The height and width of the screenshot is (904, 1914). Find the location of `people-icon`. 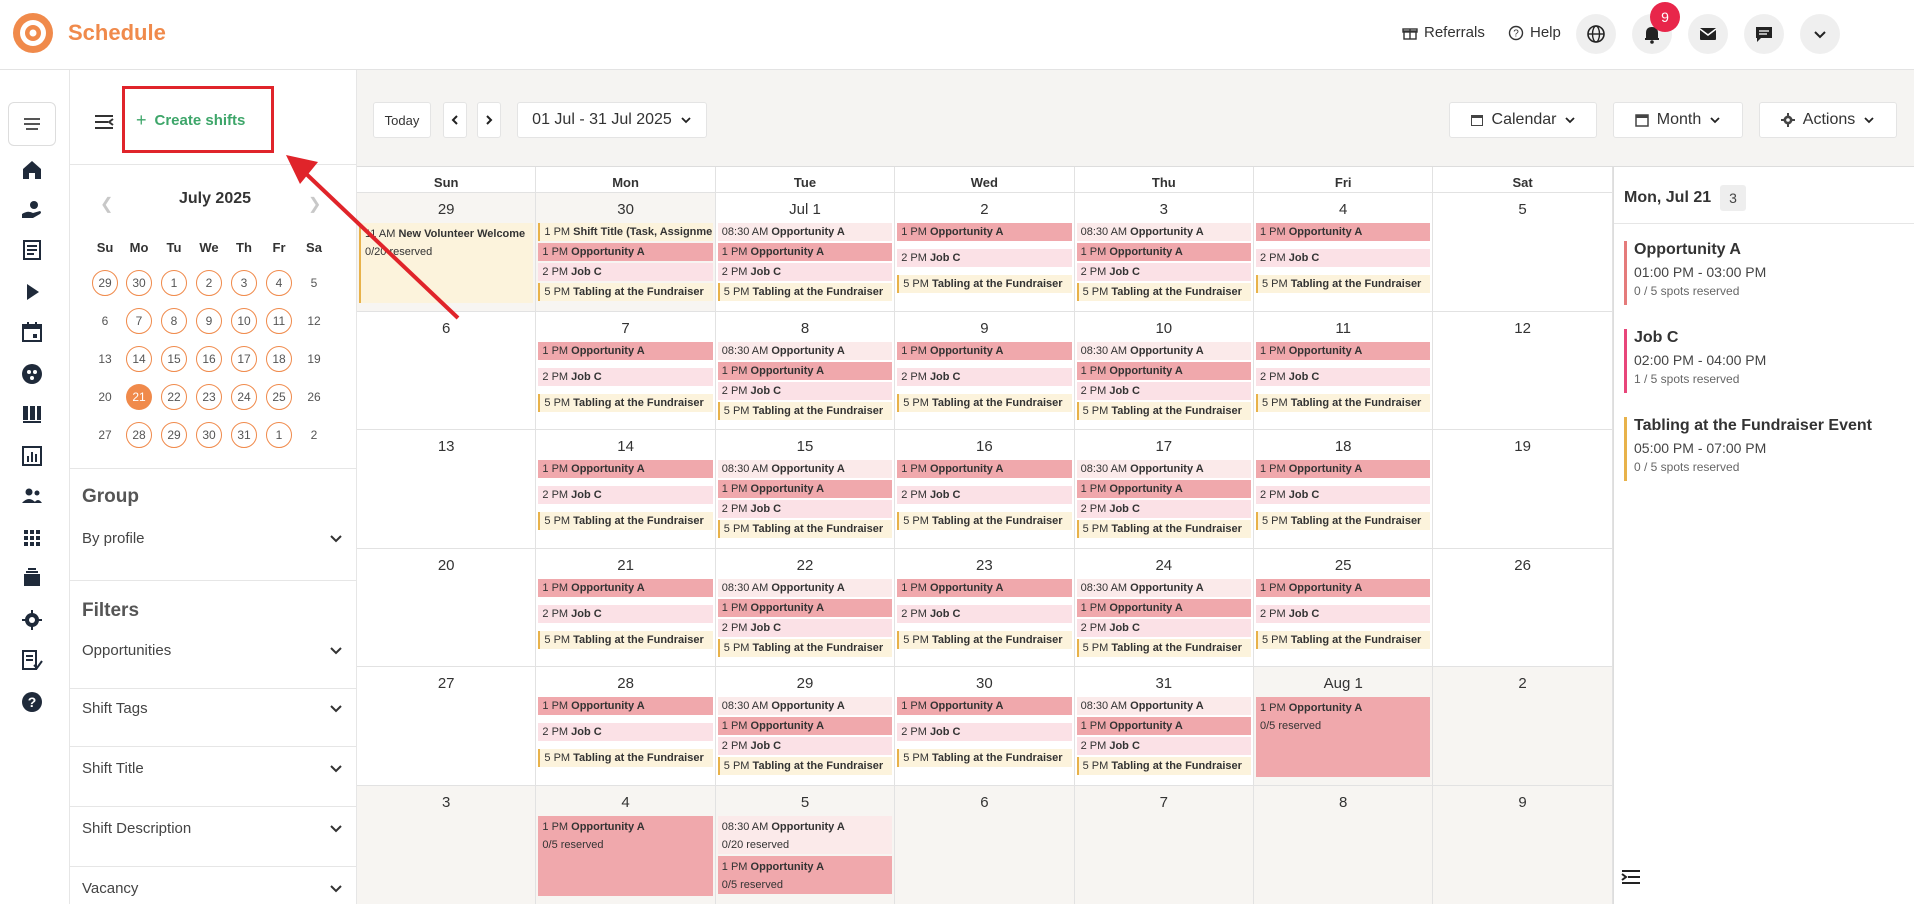

people-icon is located at coordinates (32, 496).